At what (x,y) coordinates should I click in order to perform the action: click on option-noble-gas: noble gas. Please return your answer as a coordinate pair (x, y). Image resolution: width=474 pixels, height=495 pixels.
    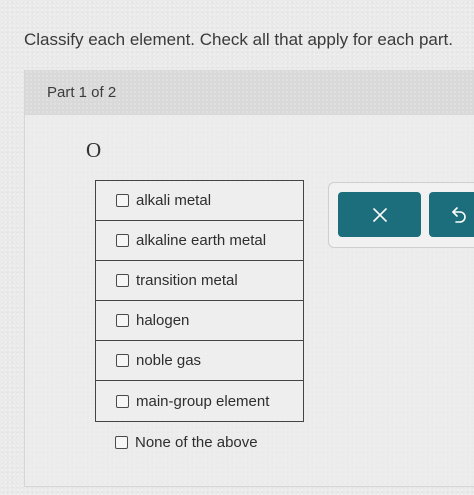
    Looking at the image, I should click on (199, 361).